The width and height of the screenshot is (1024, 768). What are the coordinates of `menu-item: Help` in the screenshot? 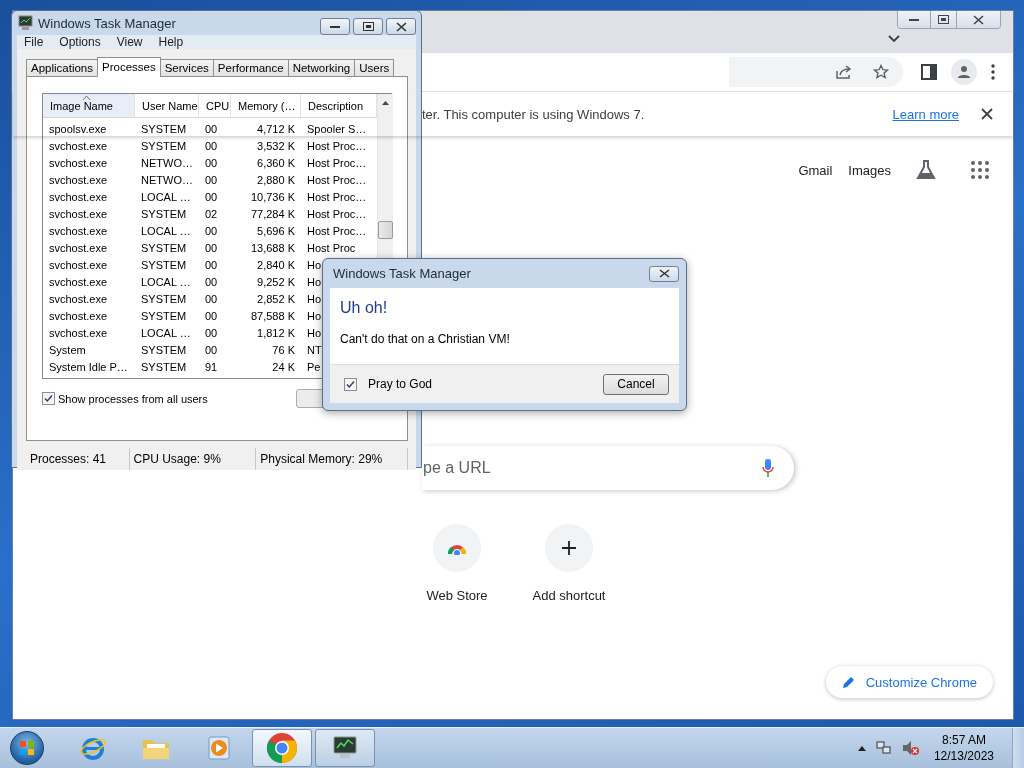 It's located at (171, 42).